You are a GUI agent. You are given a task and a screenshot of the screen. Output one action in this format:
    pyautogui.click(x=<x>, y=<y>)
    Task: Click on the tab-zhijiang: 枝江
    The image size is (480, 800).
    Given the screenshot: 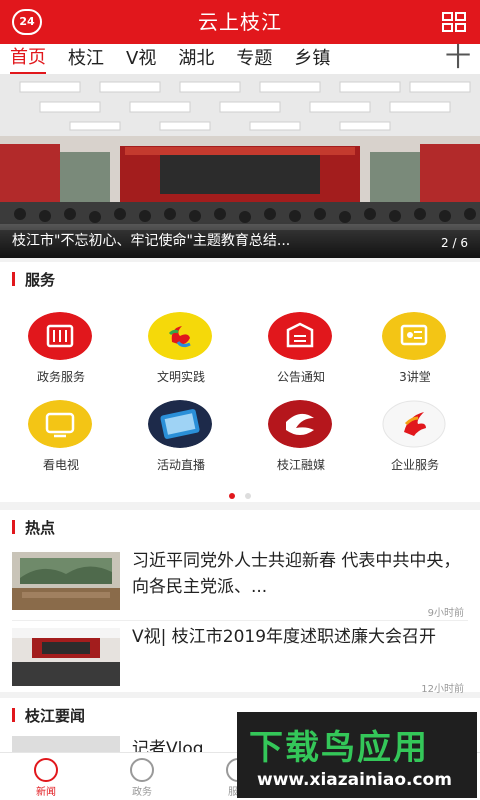 What is the action you would take?
    pyautogui.click(x=86, y=59)
    